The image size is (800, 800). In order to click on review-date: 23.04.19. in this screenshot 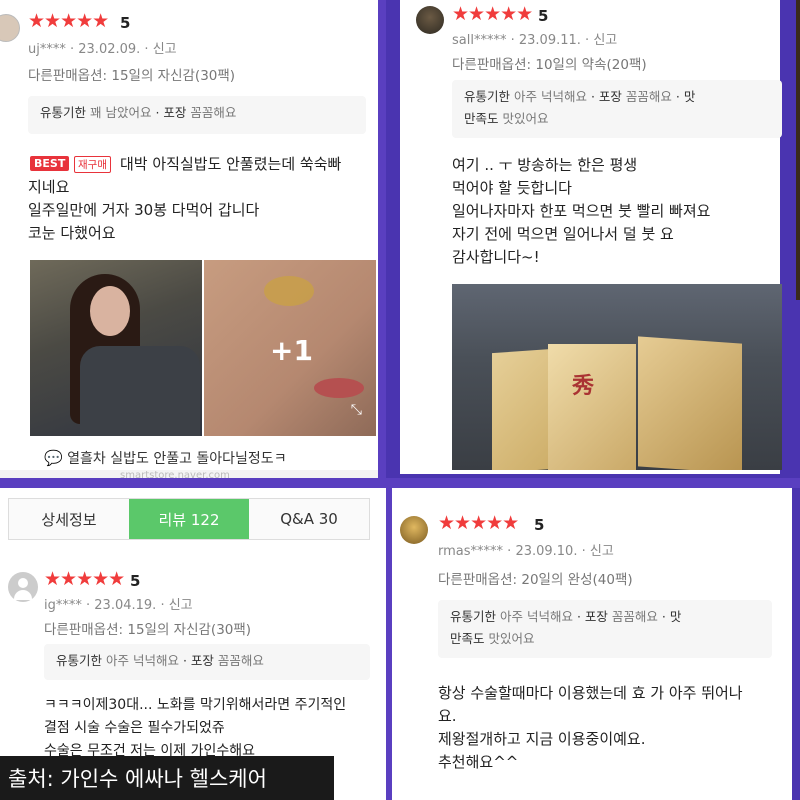, I will do `click(125, 605)`.